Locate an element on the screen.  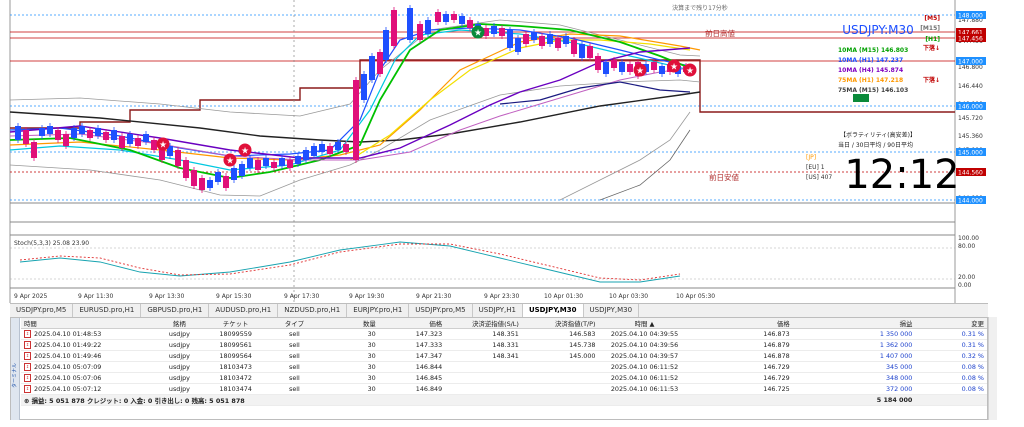
terminal-sidebar: ターミナル is located at coordinates (15, 369).